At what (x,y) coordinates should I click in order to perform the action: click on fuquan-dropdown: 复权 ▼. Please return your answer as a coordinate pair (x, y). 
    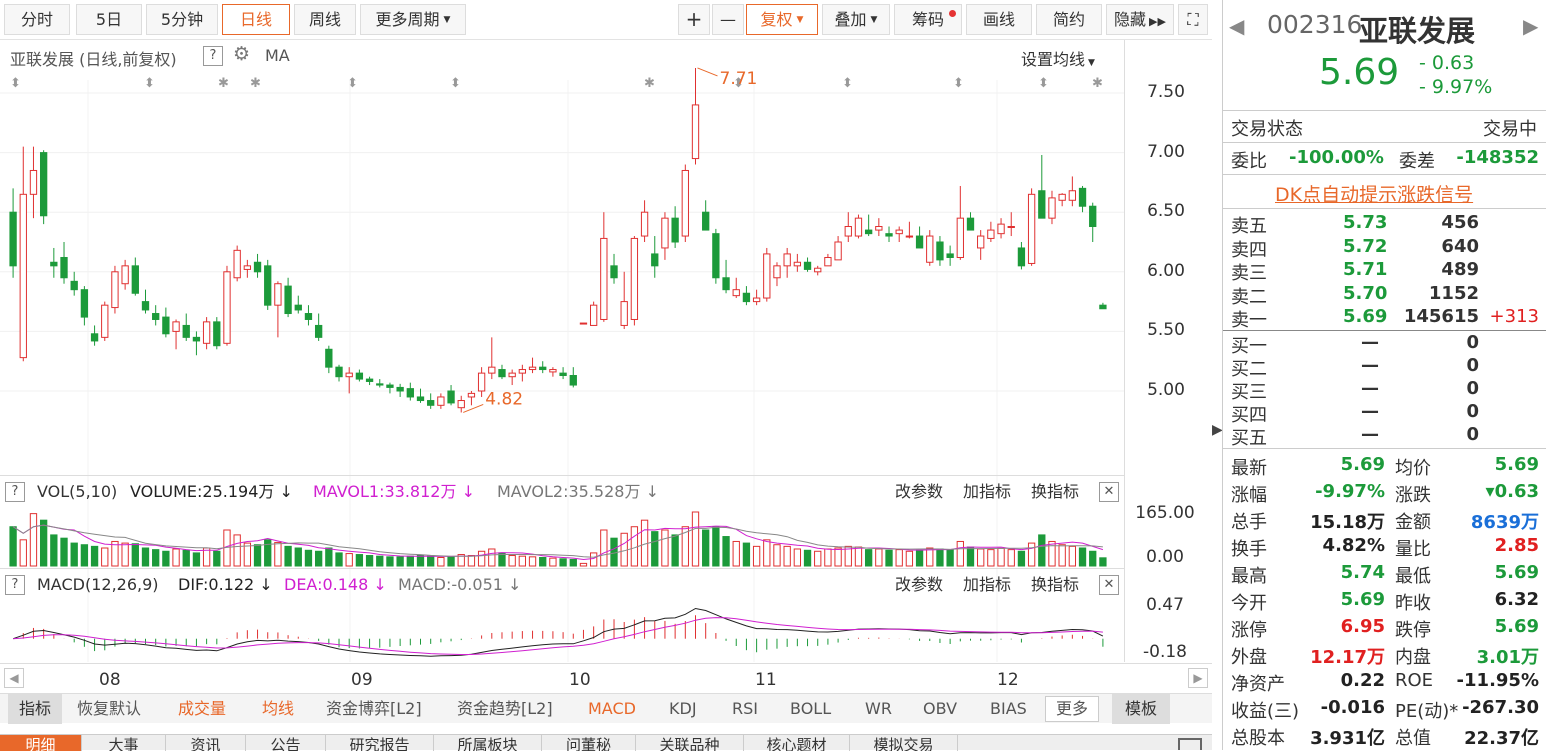
    Looking at the image, I should click on (782, 19).